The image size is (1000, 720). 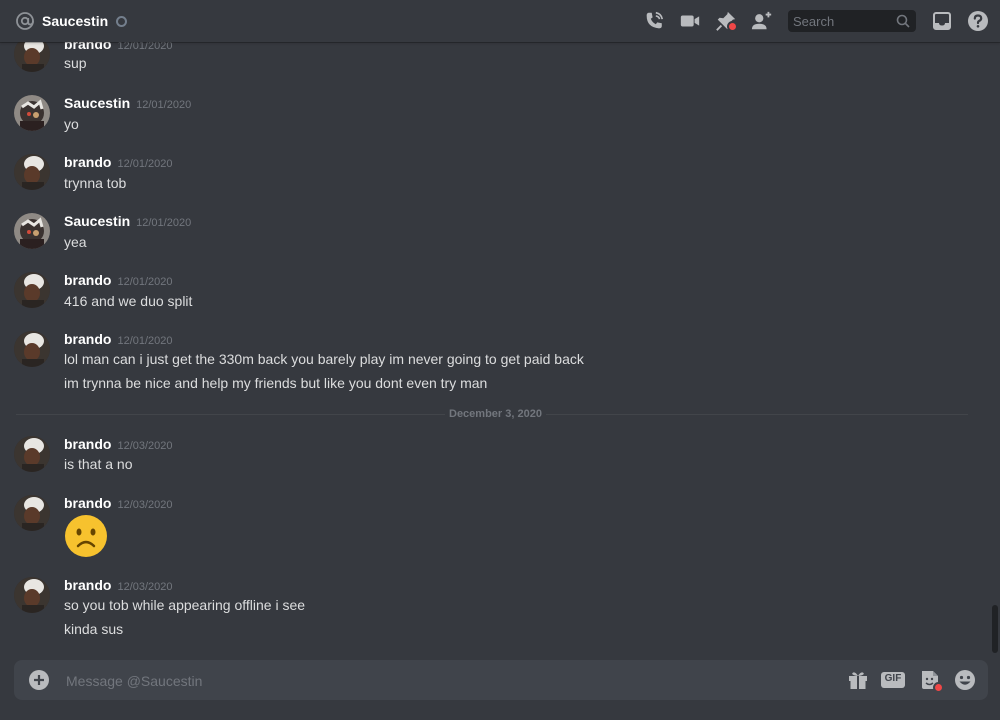 I want to click on message-composer: GIF, so click(x=501, y=680).